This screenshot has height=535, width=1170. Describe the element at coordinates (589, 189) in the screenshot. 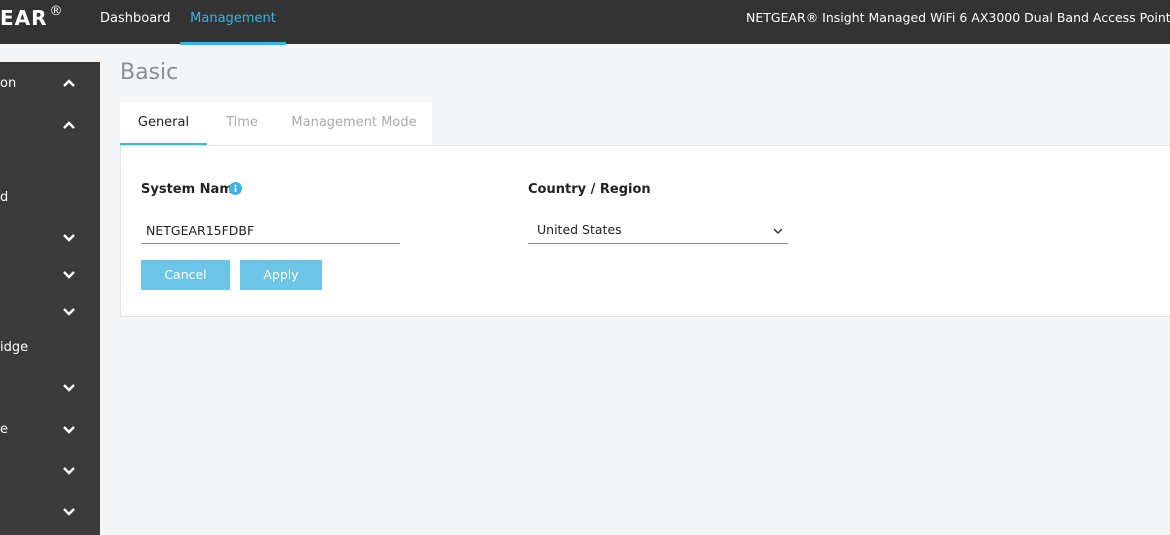

I see `country-region-label: Country / Region` at that location.